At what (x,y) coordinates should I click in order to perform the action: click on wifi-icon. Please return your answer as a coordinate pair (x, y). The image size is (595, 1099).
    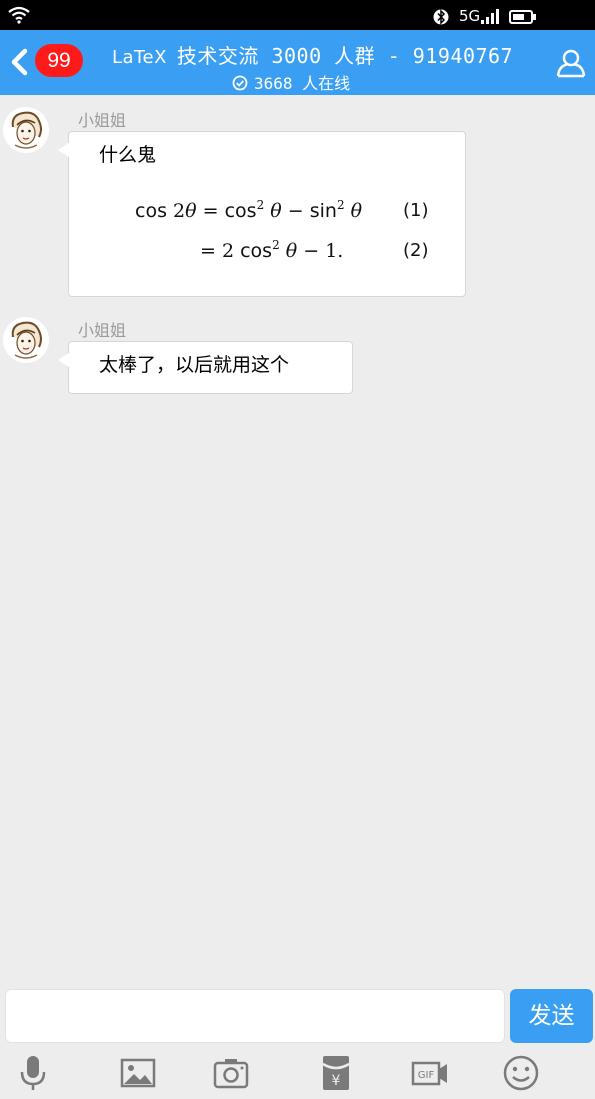
    Looking at the image, I should click on (19, 15).